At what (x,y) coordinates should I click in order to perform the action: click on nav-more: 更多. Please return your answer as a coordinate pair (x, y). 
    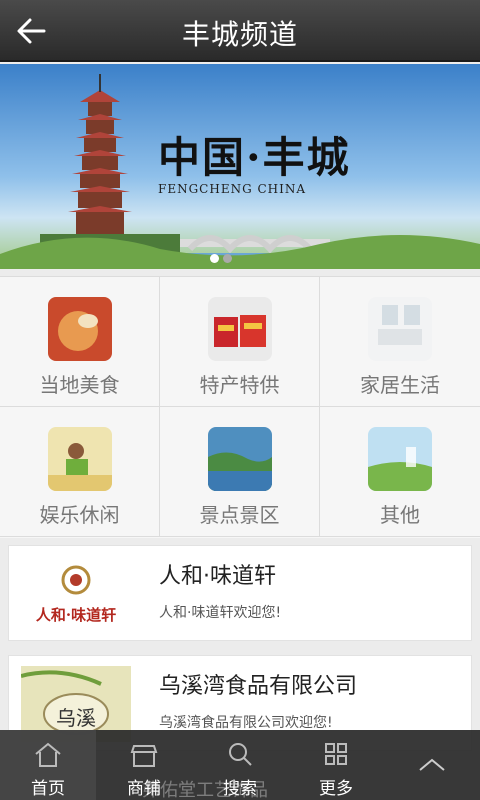
    Looking at the image, I should click on (336, 765).